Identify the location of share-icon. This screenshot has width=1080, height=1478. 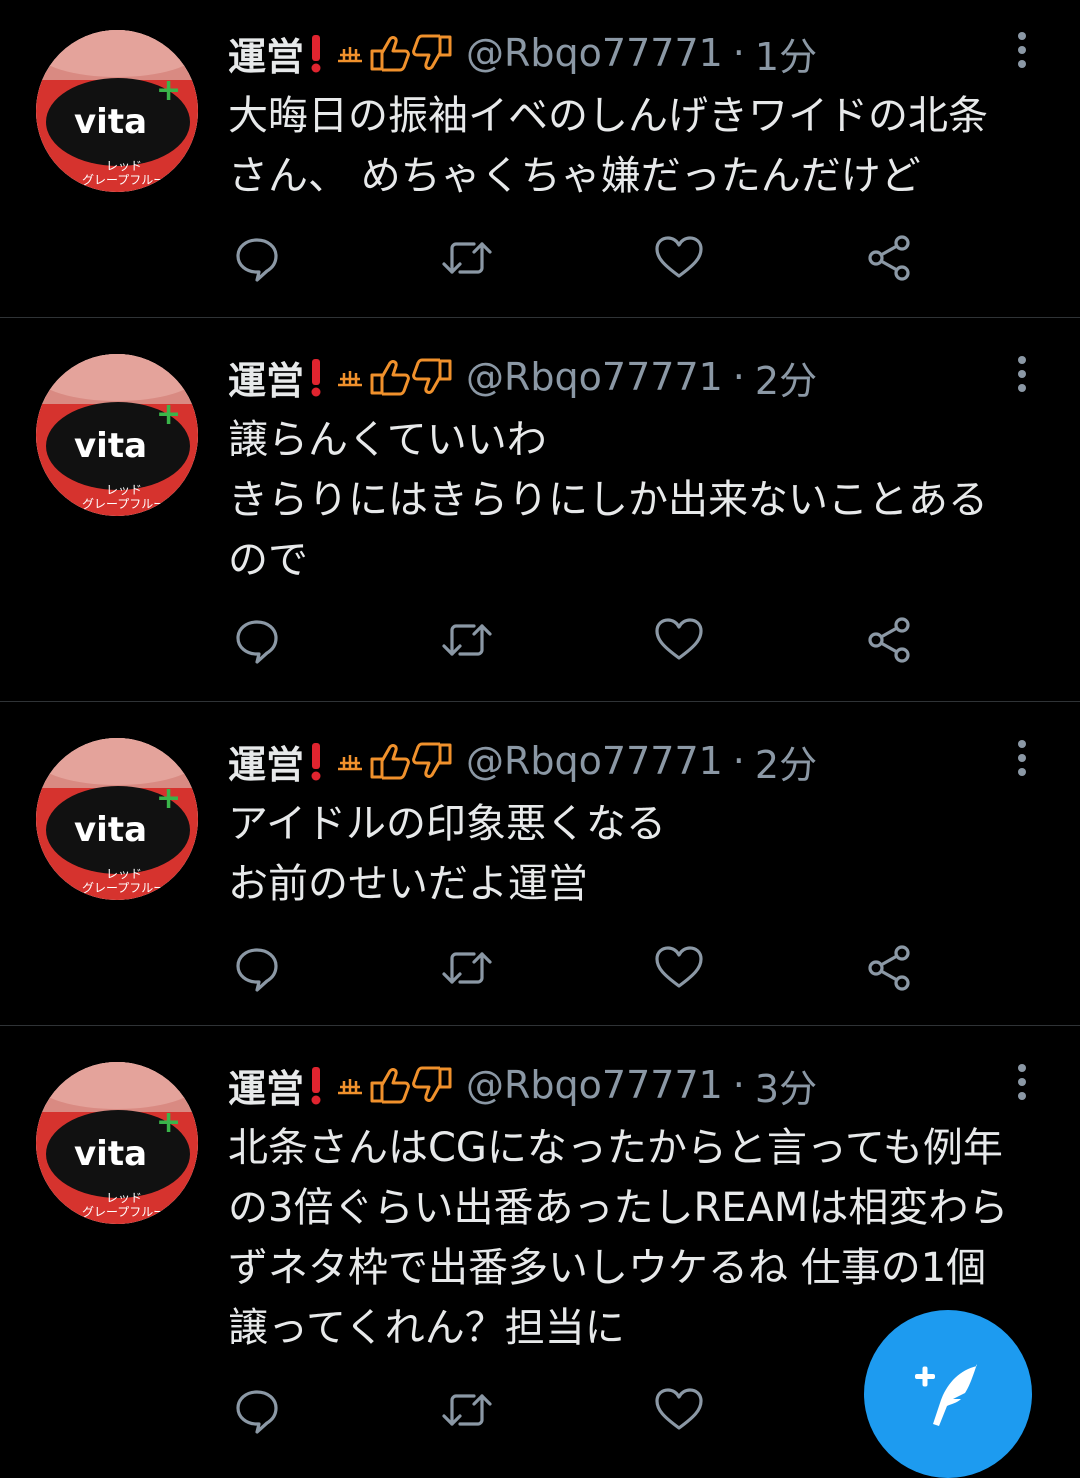
(889, 640).